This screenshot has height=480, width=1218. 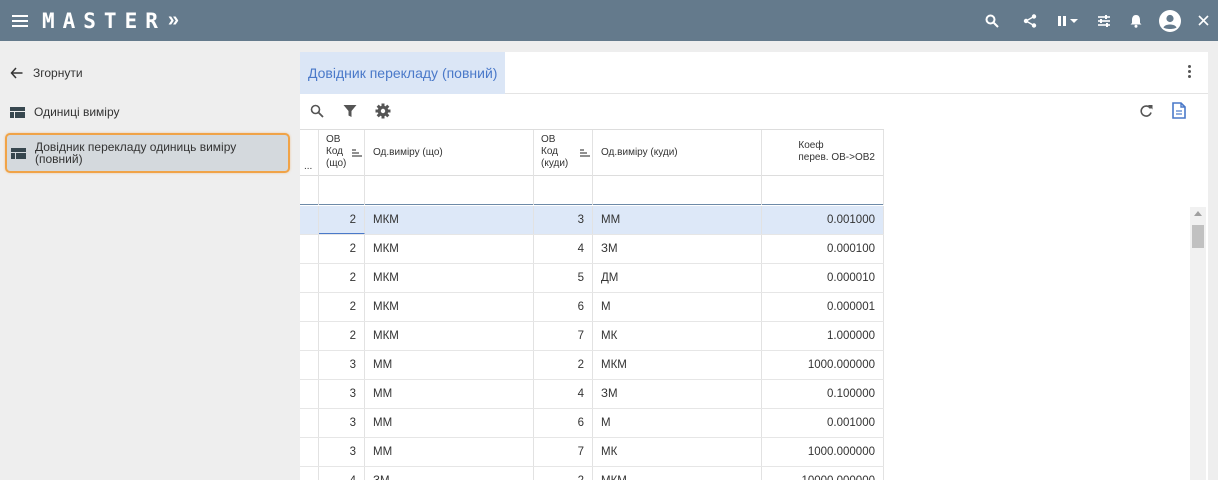 I want to click on table-row: 2 МКМ 5 ДМ 0.000010, so click(x=592, y=278).